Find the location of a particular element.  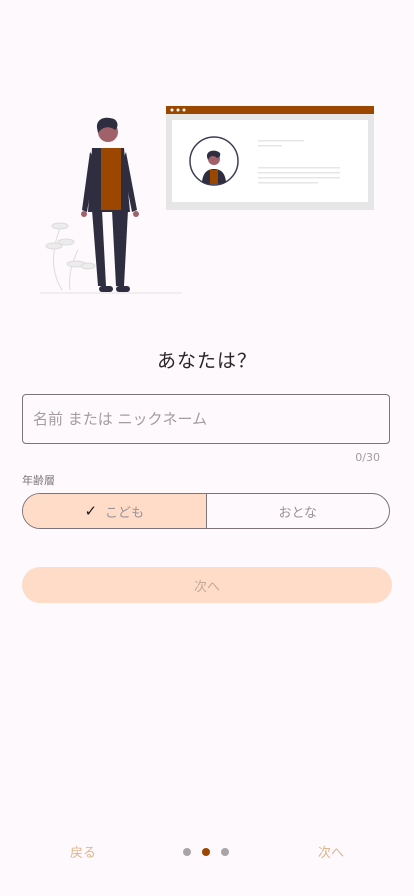

check-icon: ✓ is located at coordinates (91, 511).